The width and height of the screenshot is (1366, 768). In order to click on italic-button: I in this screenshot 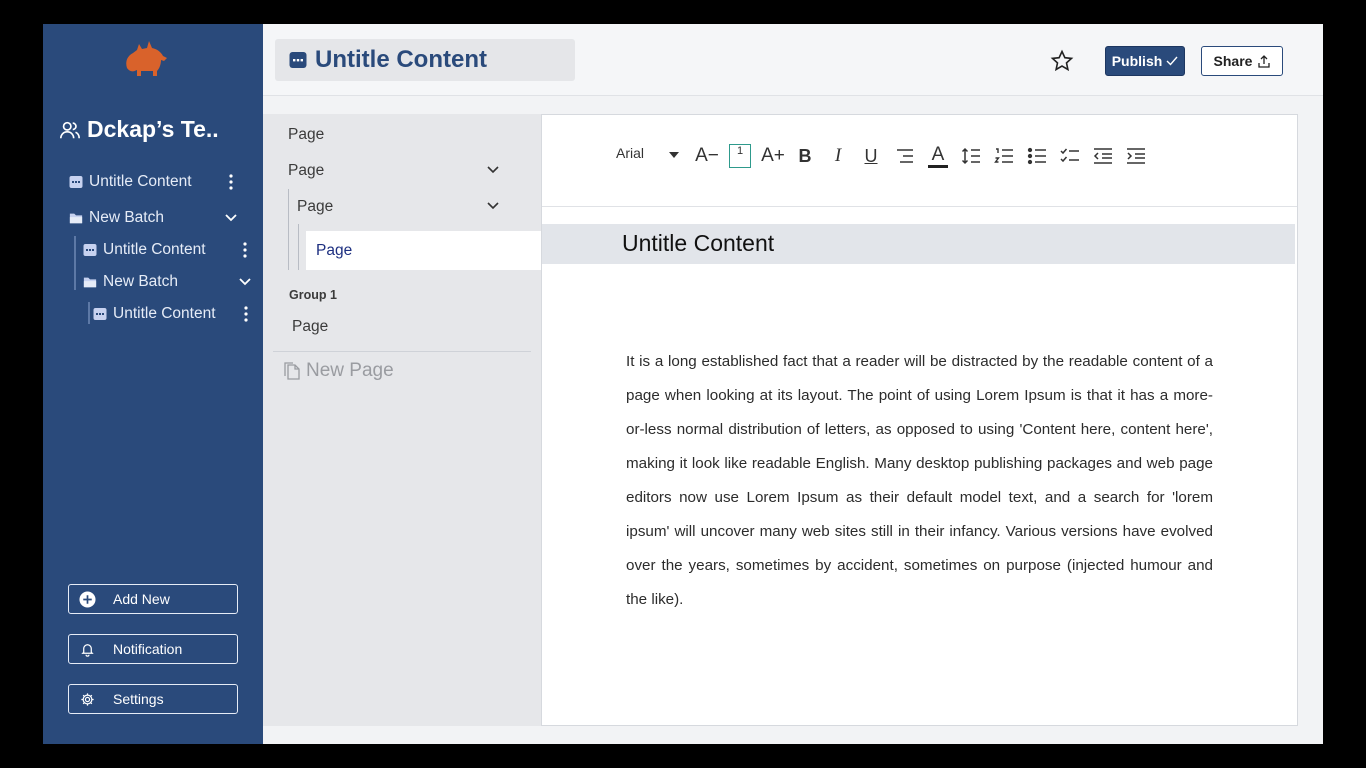, I will do `click(838, 156)`.